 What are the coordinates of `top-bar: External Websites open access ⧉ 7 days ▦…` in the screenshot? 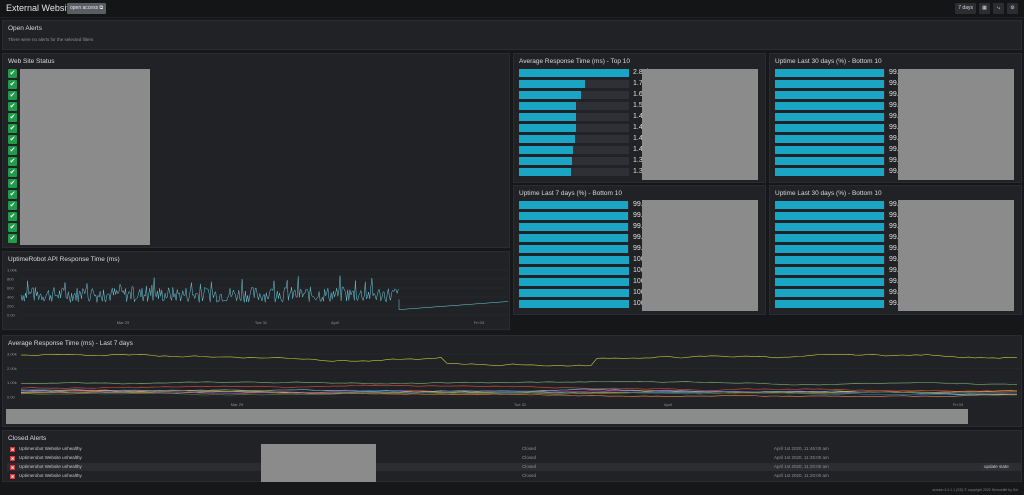 It's located at (512, 9).